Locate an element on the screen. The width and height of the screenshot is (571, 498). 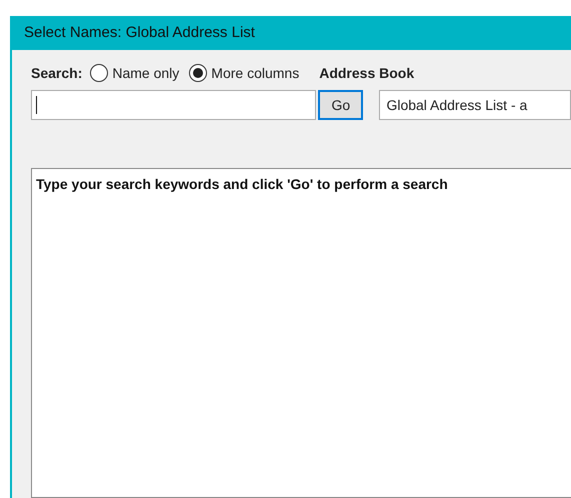
search-hint: Type your search keywords and click 'Go' to perform a search is located at coordinates (242, 184).